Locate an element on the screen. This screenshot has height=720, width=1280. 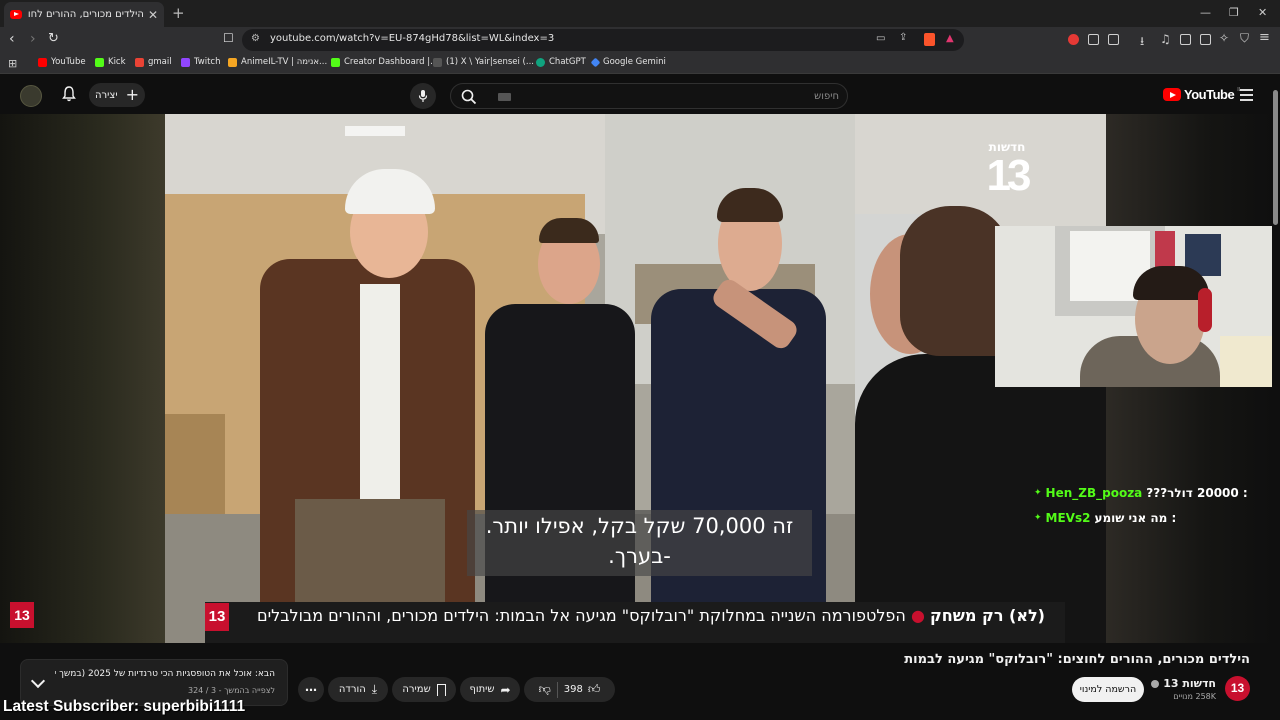
youtube-favicon-icon is located at coordinates (16, 14).